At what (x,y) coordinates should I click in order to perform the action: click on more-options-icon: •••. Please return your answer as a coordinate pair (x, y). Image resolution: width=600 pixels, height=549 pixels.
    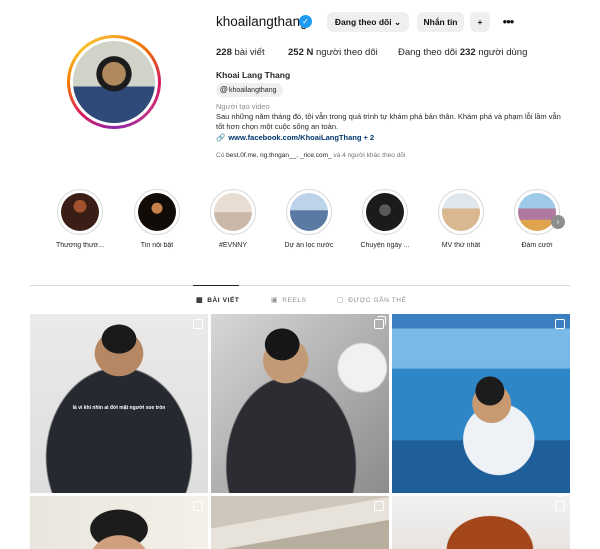
    Looking at the image, I should click on (508, 22).